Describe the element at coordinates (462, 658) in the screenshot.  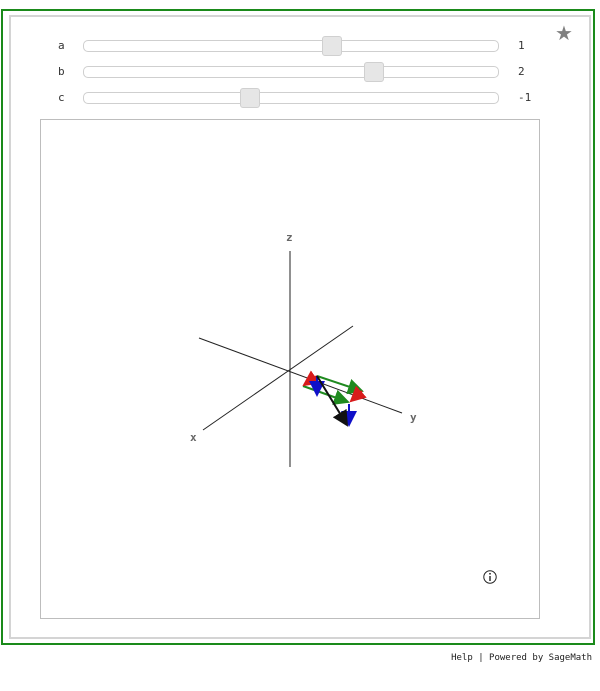
I see `help-link: Help` at that location.